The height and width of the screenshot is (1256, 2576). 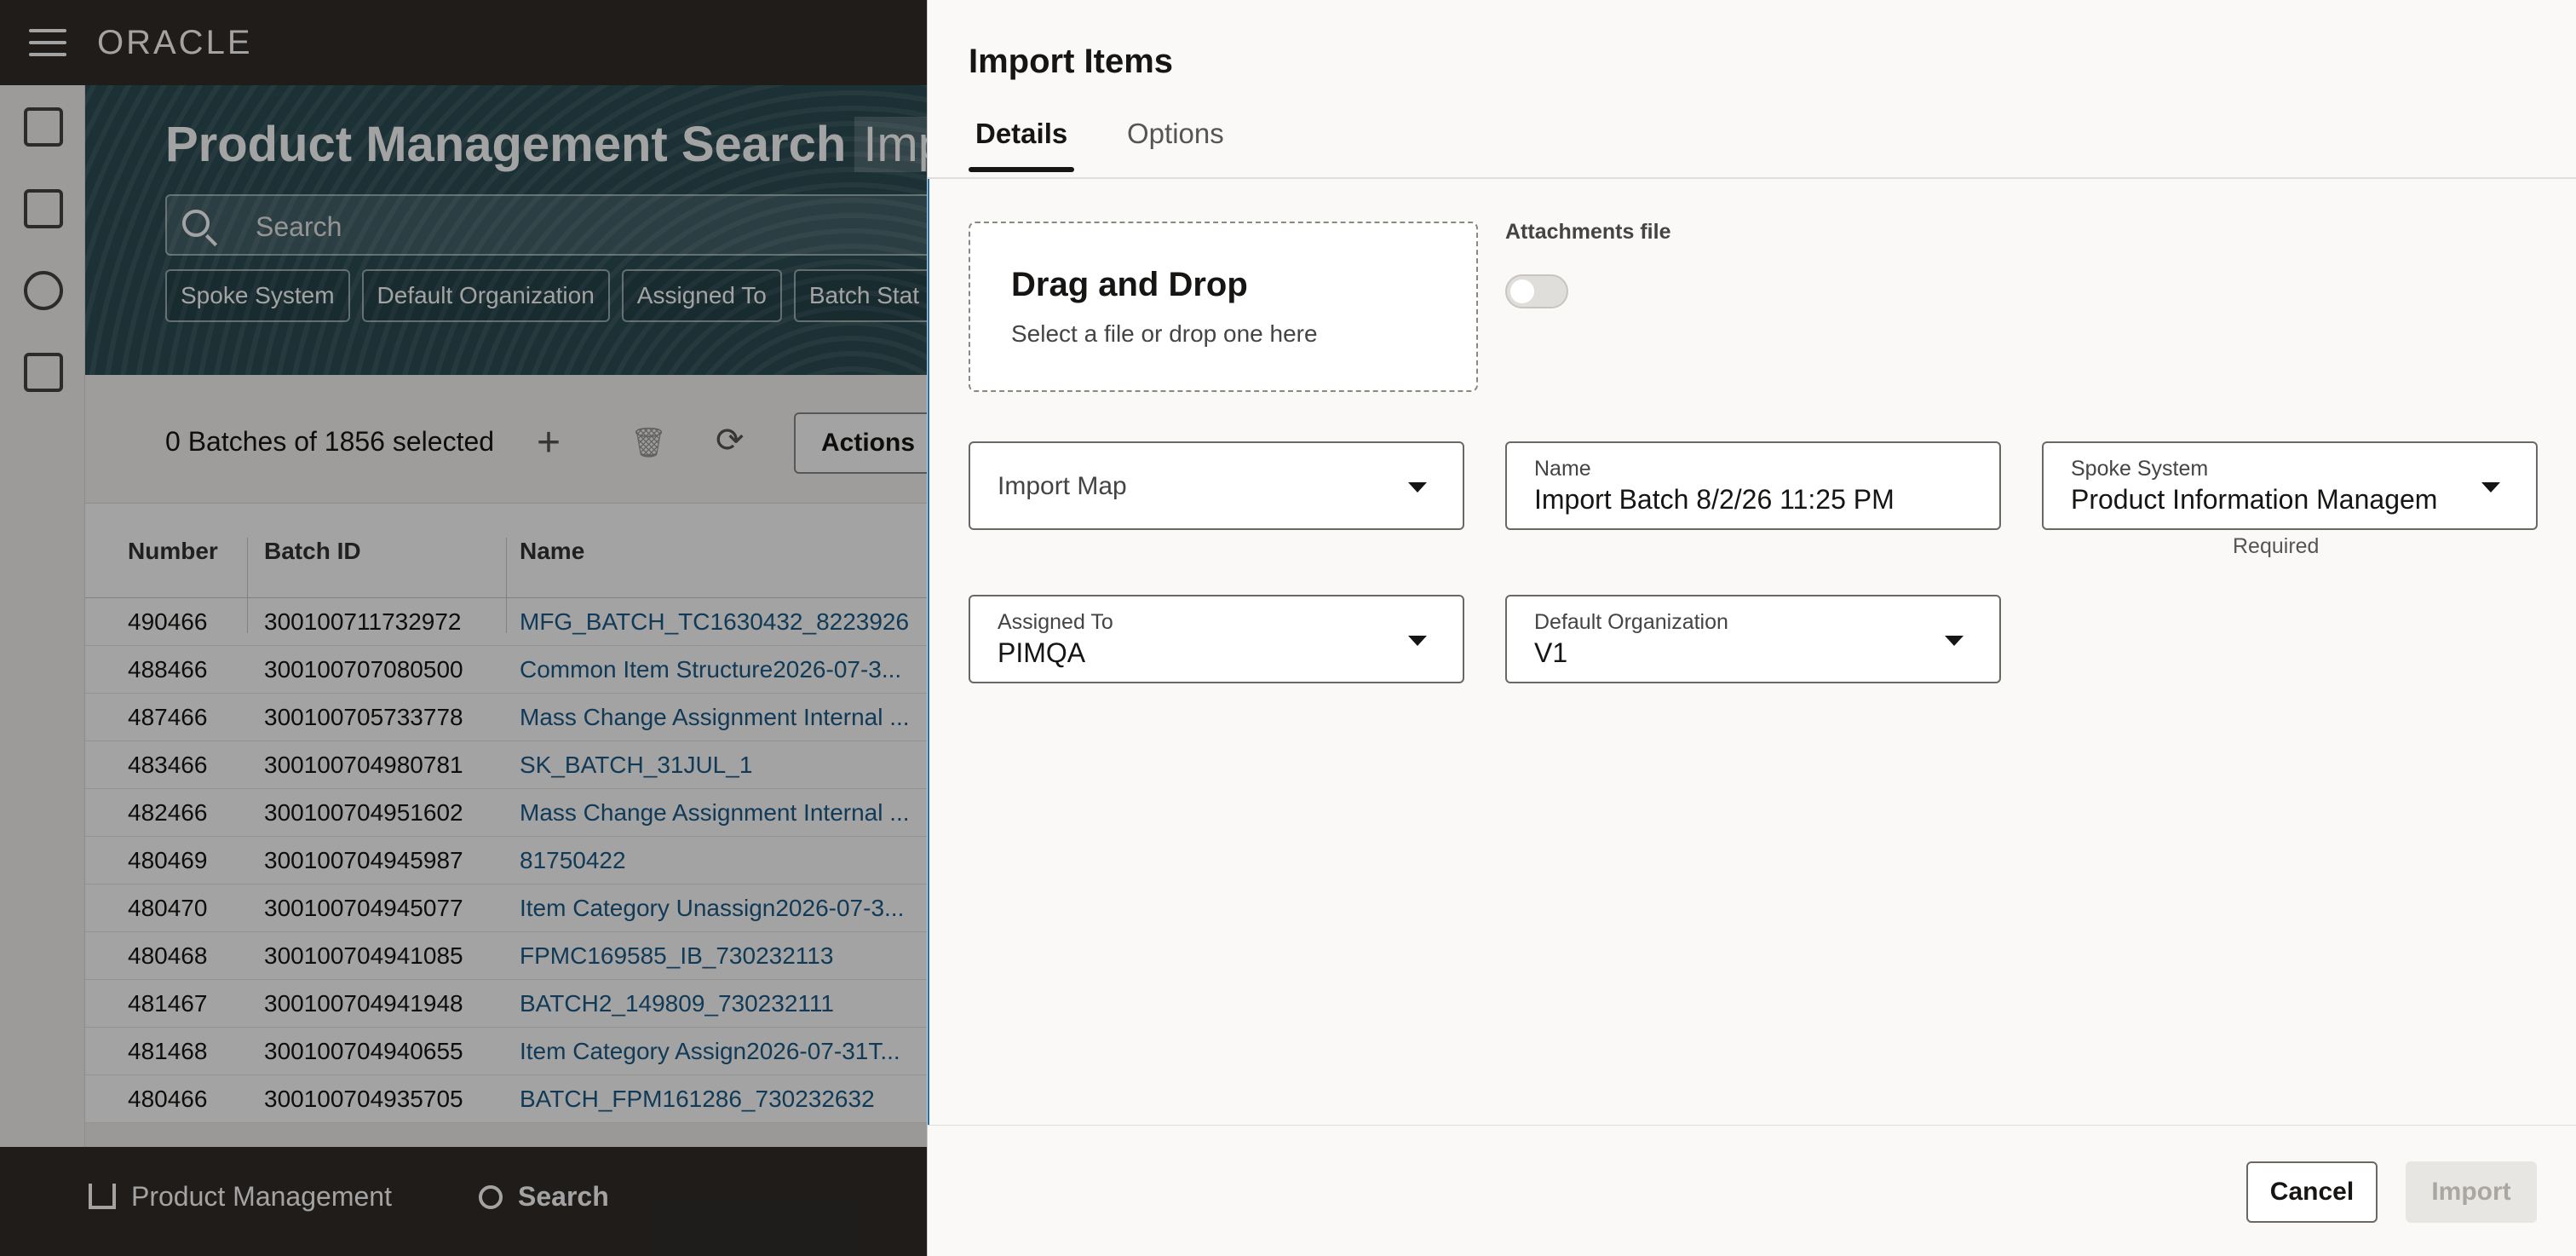 I want to click on import-button: Import, so click(x=2471, y=1192).